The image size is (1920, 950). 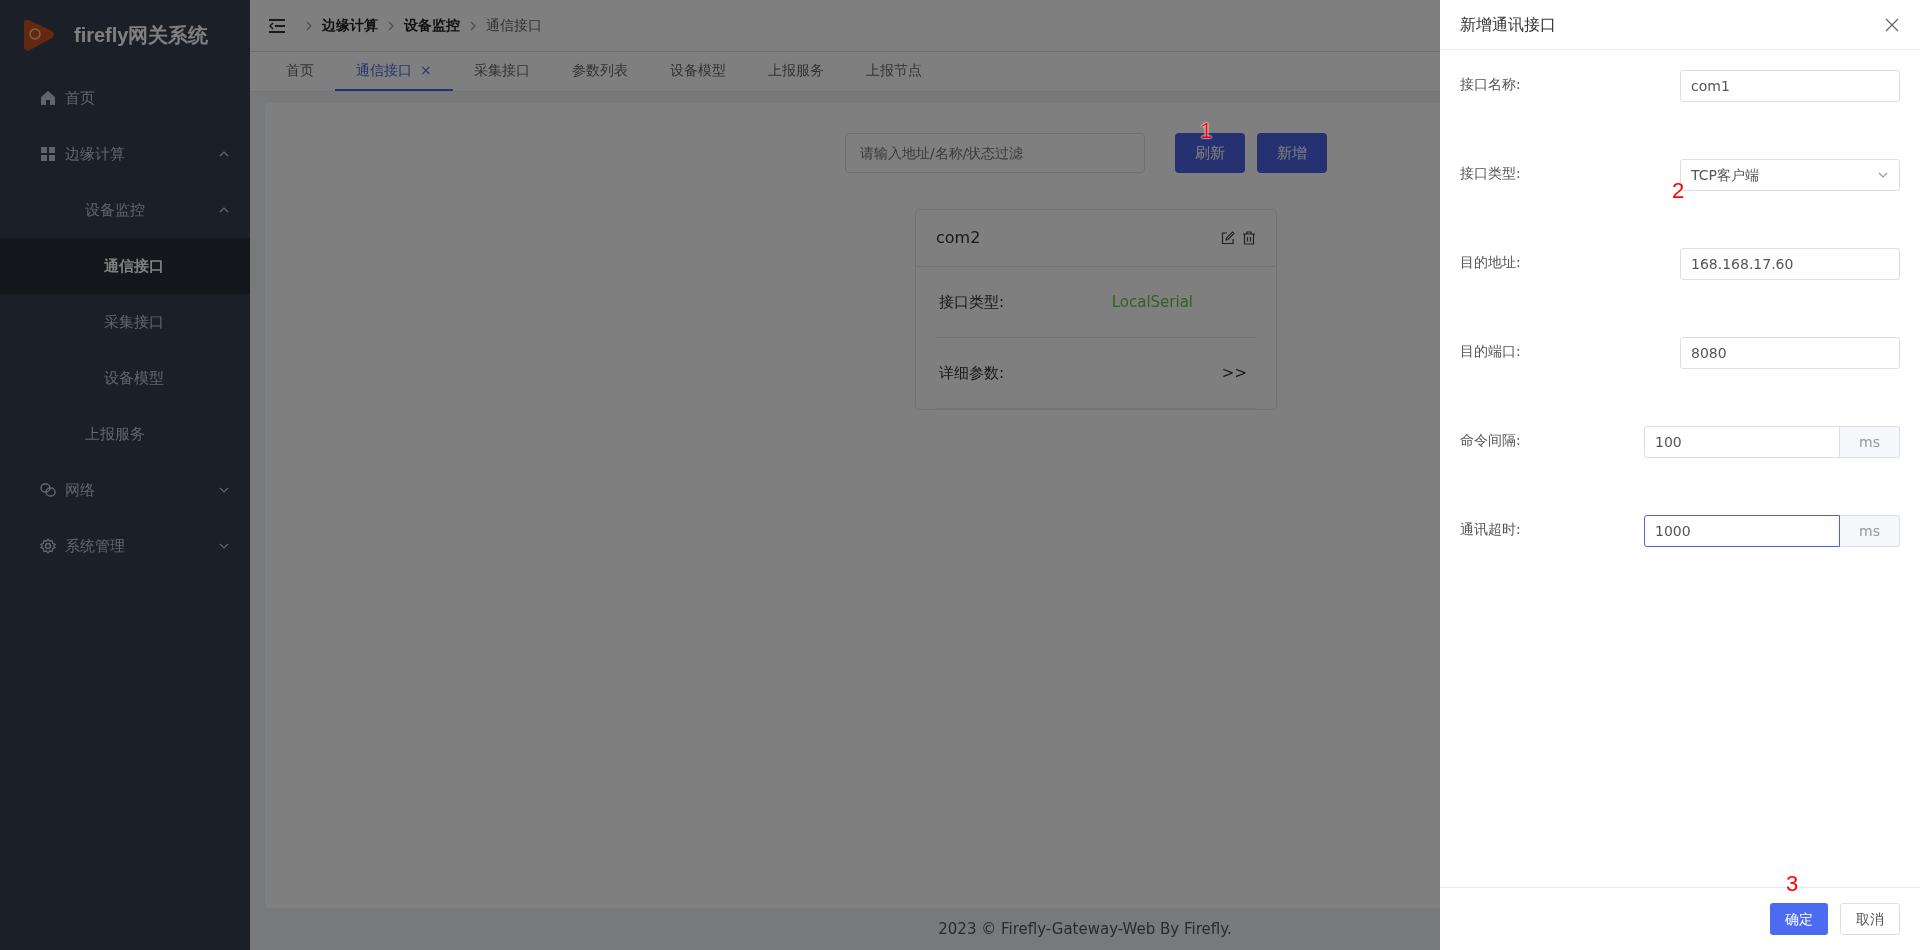 What do you see at coordinates (1085, 929) in the screenshot?
I see `footer-text: 2023 © Firefly-Gateway-Web By Firefly.` at bounding box center [1085, 929].